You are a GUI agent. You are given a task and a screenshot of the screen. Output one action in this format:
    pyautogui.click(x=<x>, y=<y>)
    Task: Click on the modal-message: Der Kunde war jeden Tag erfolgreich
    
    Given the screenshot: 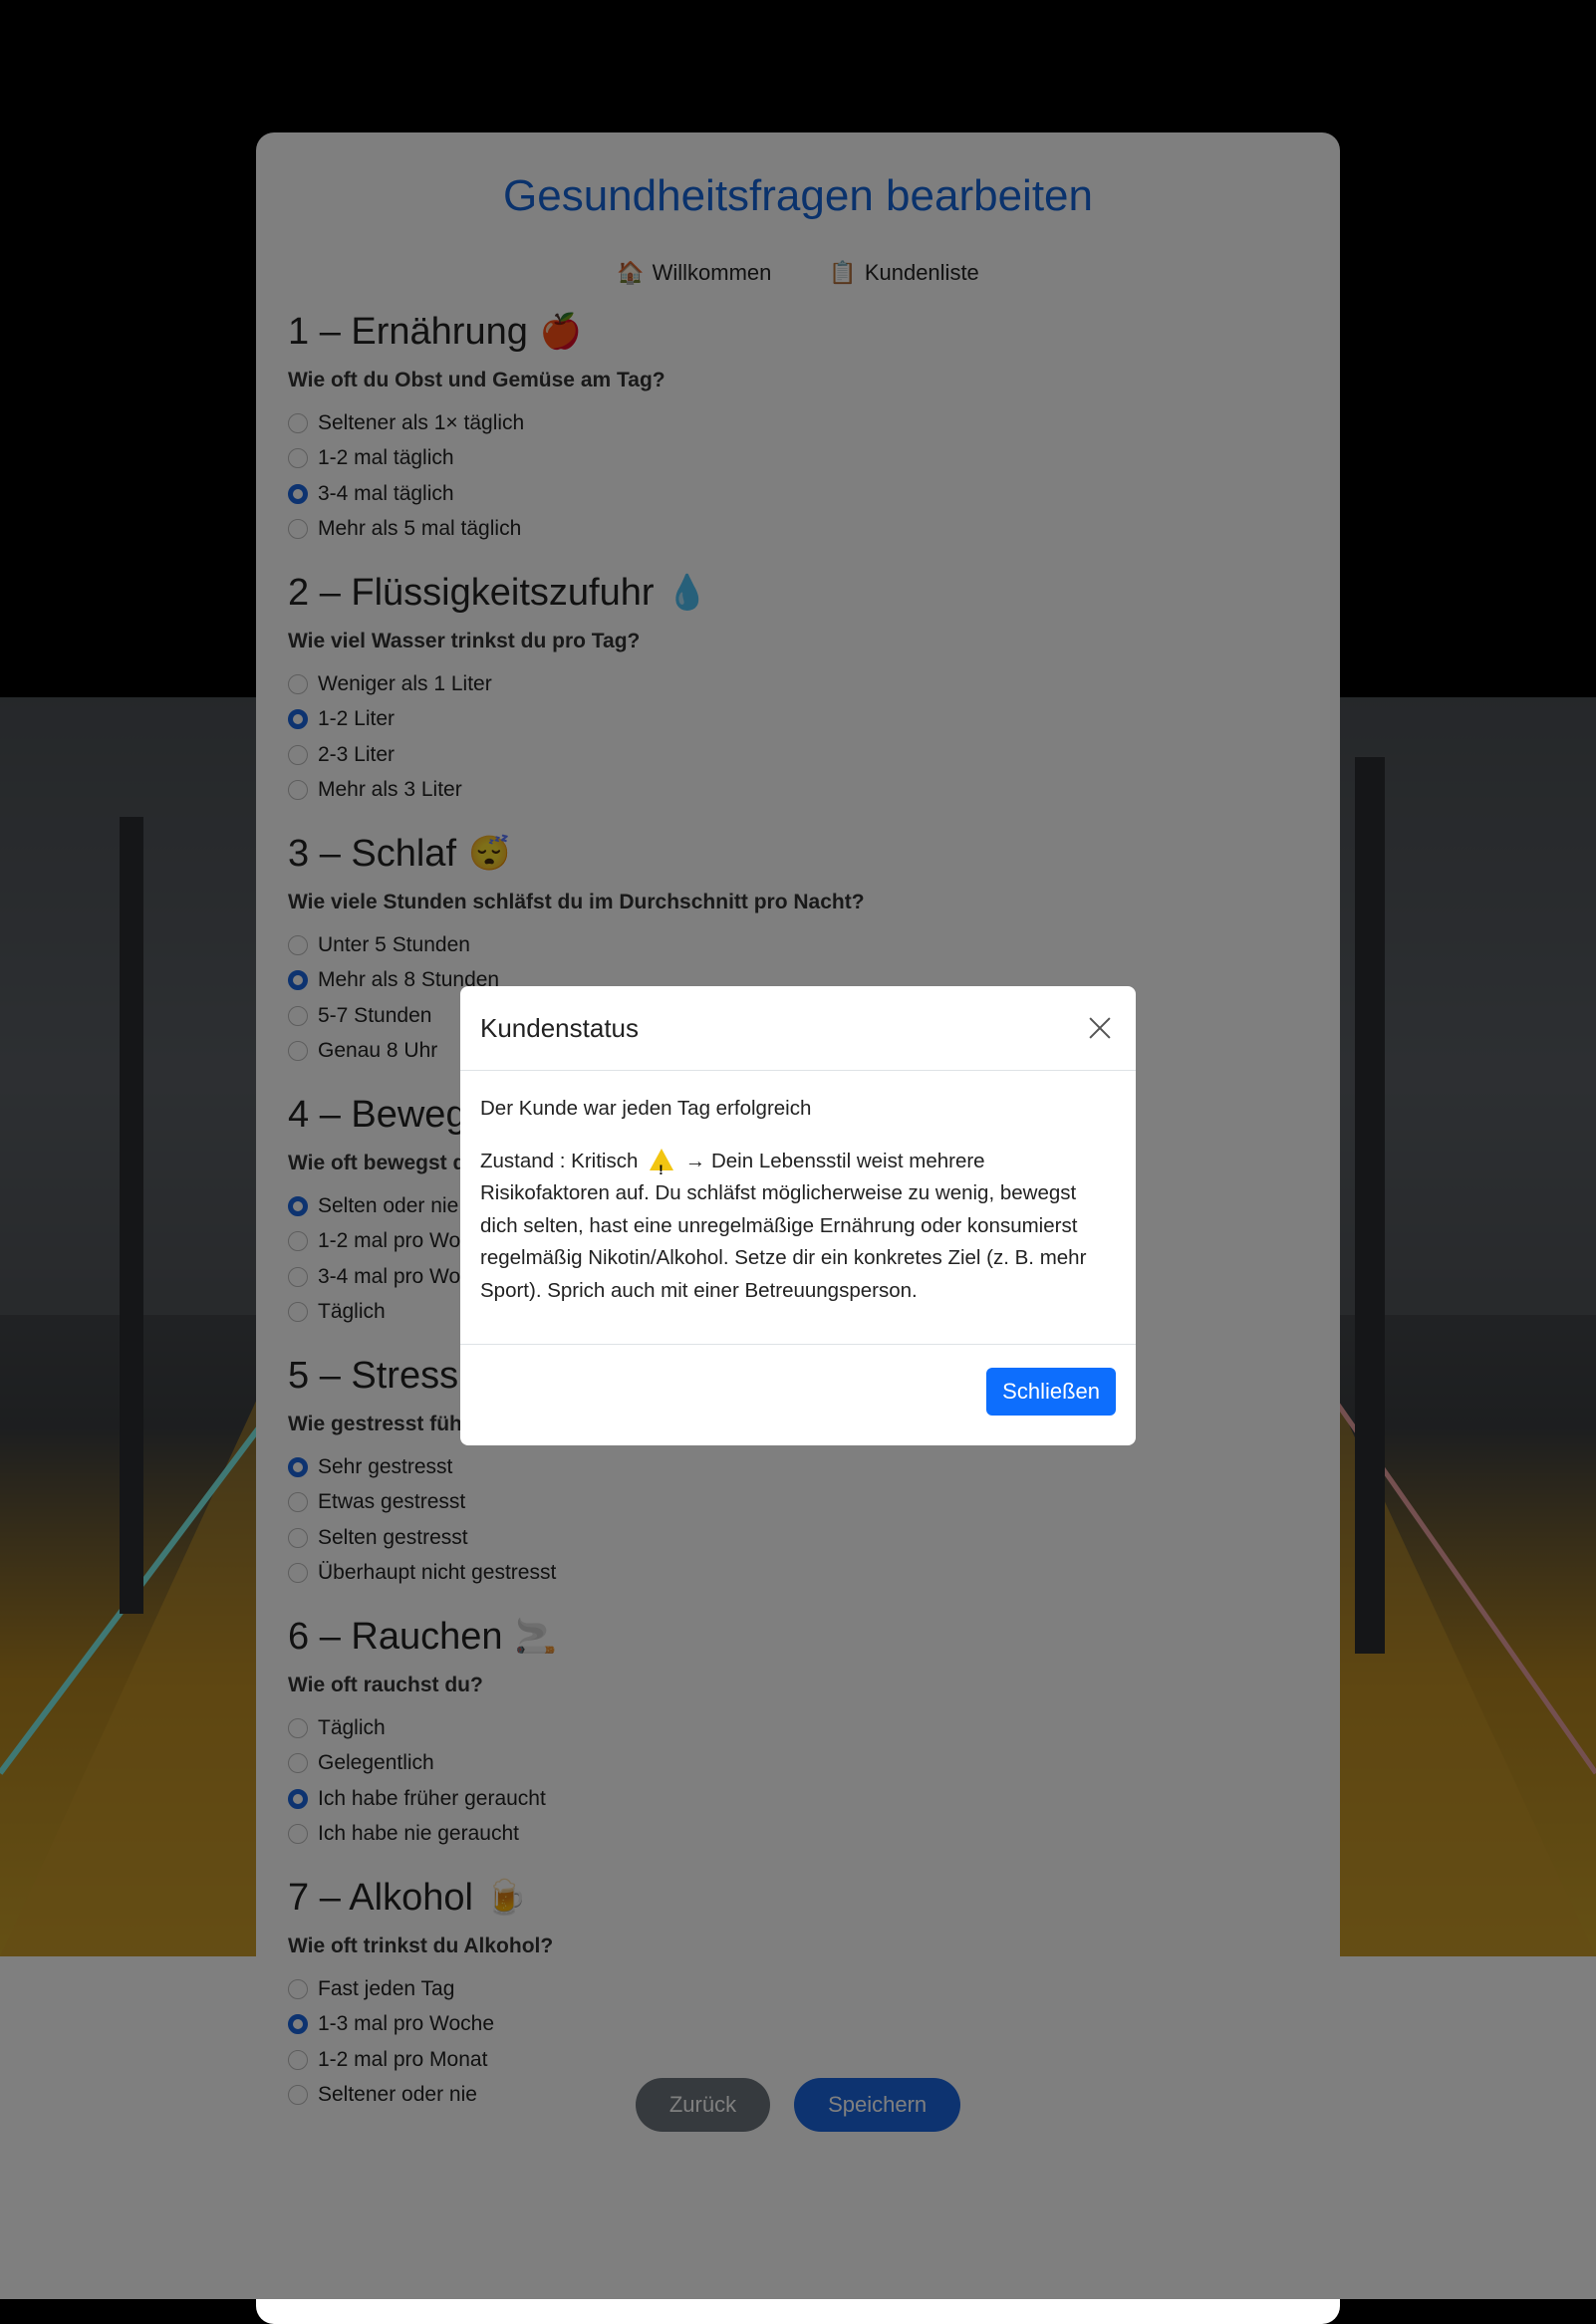 What is the action you would take?
    pyautogui.click(x=646, y=1109)
    